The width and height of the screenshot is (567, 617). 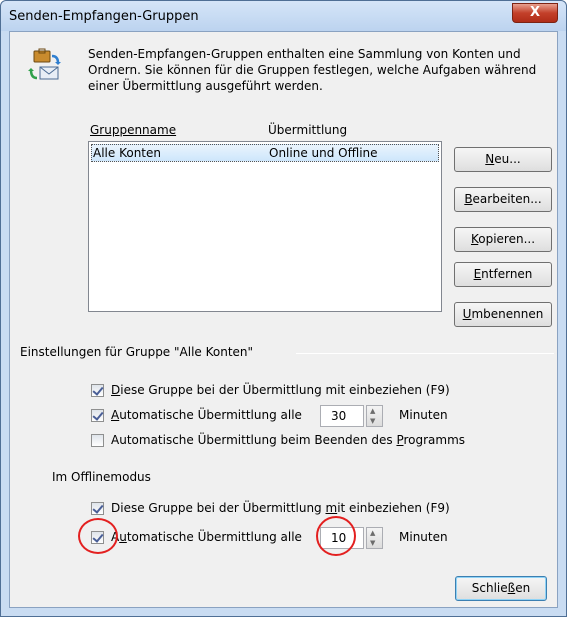 I want to click on online-minutes-unit: Minuten, so click(x=423, y=415).